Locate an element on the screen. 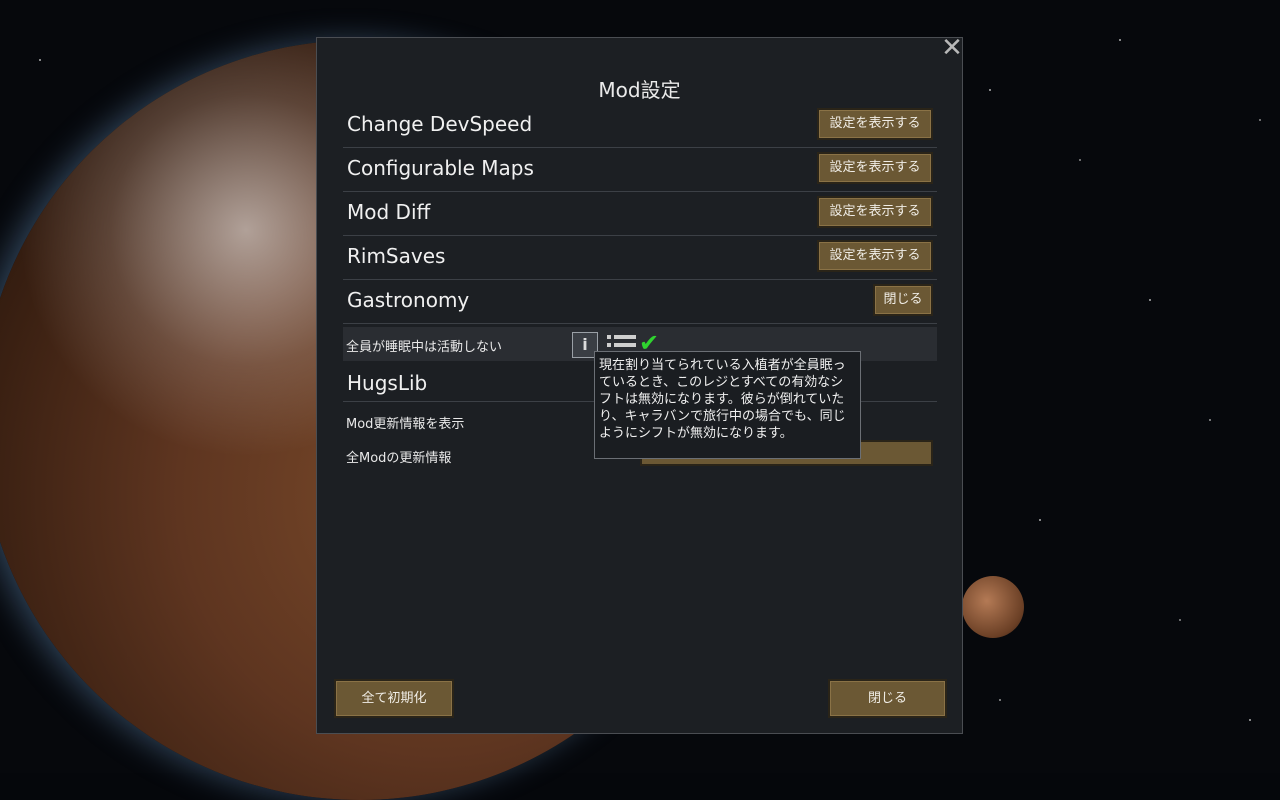 The height and width of the screenshot is (800, 1280). mod-row-rimsaves: RimSaves 設定を表示する is located at coordinates (640, 258).